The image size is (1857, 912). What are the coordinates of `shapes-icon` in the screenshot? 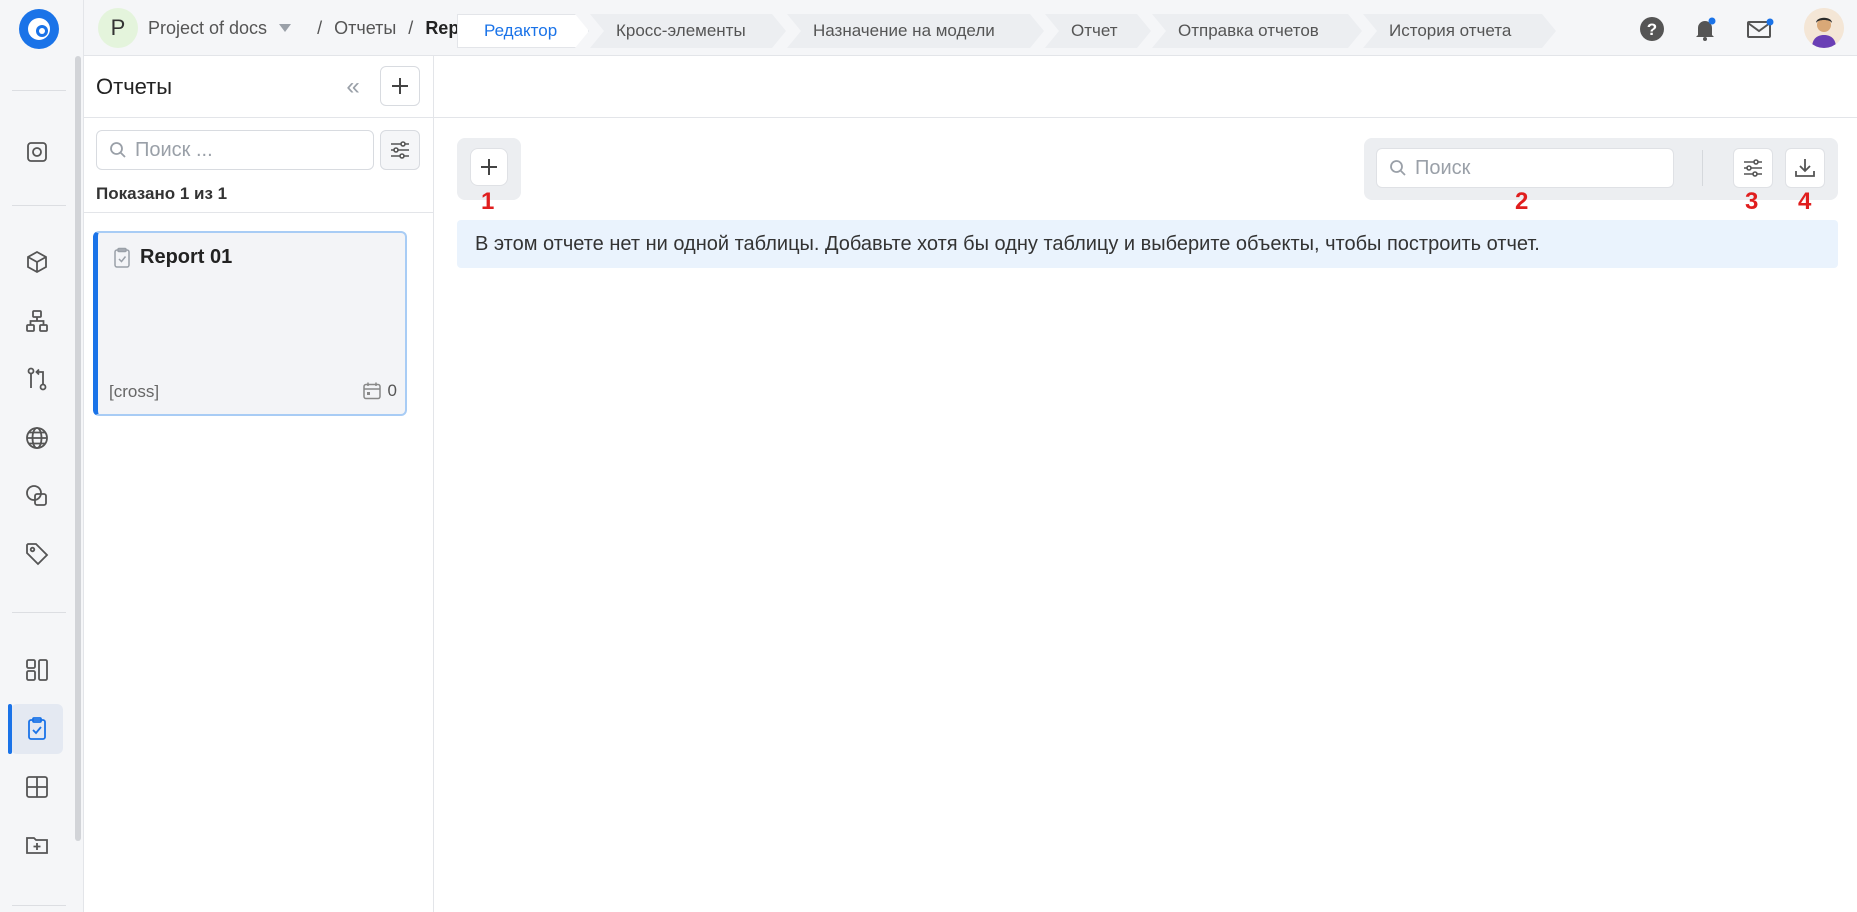 It's located at (37, 496).